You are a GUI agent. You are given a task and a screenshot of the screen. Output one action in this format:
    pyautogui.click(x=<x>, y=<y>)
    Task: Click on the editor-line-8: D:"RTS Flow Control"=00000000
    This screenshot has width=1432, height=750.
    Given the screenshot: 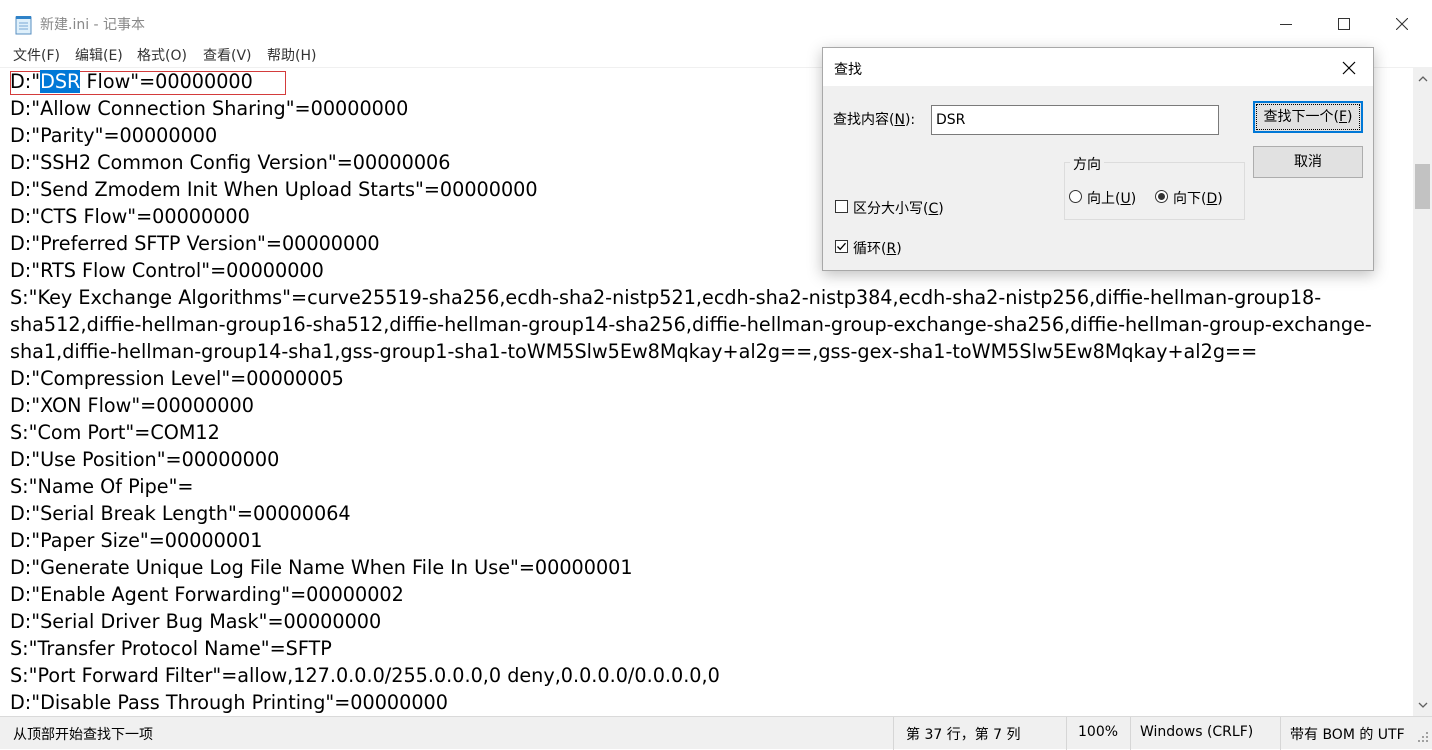 What is the action you would take?
    pyautogui.click(x=167, y=270)
    